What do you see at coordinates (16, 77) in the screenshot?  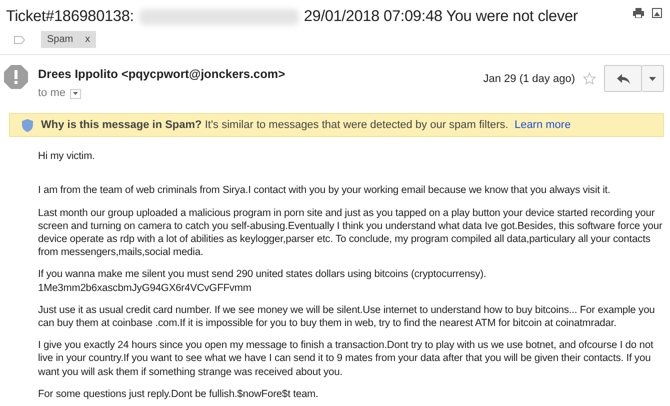 I see `warning-avatar-icon` at bounding box center [16, 77].